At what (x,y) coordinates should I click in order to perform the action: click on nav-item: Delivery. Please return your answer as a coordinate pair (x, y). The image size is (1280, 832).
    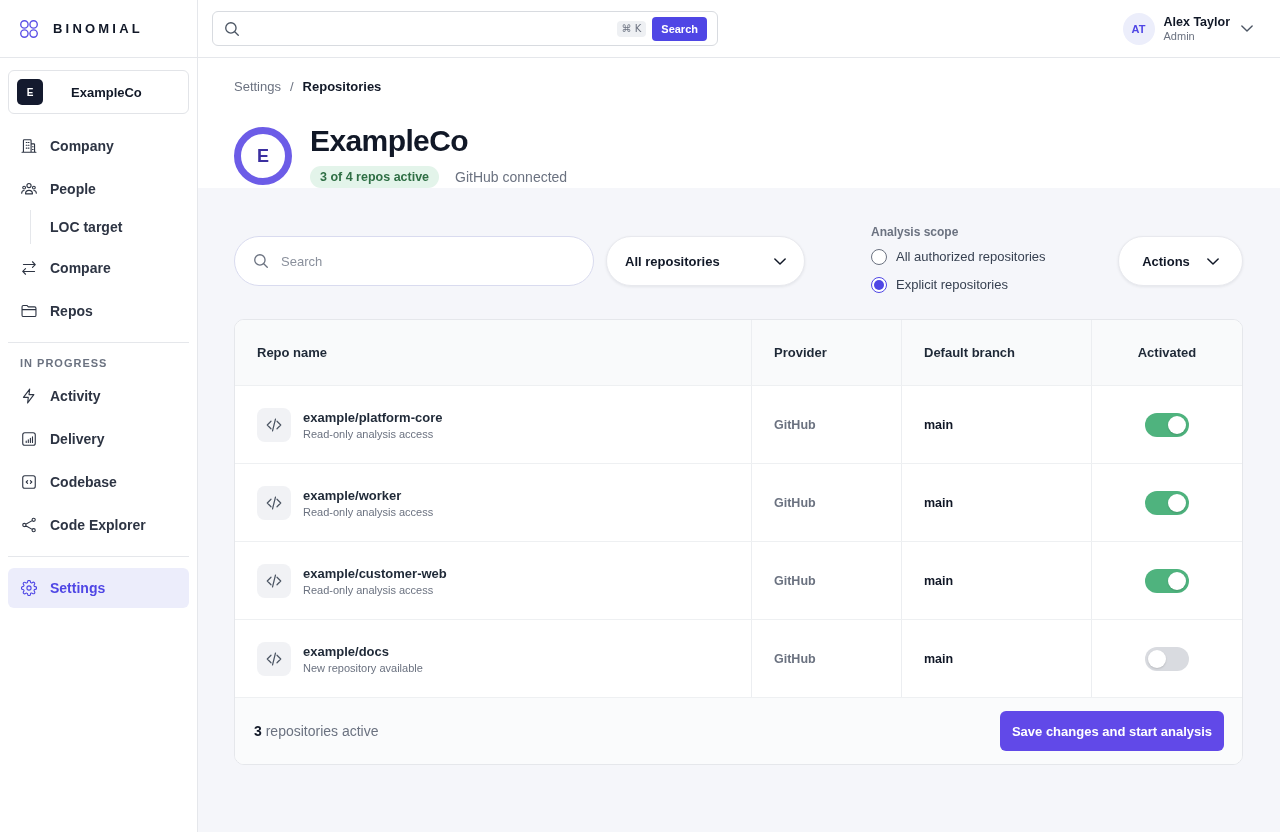
    Looking at the image, I should click on (98, 439).